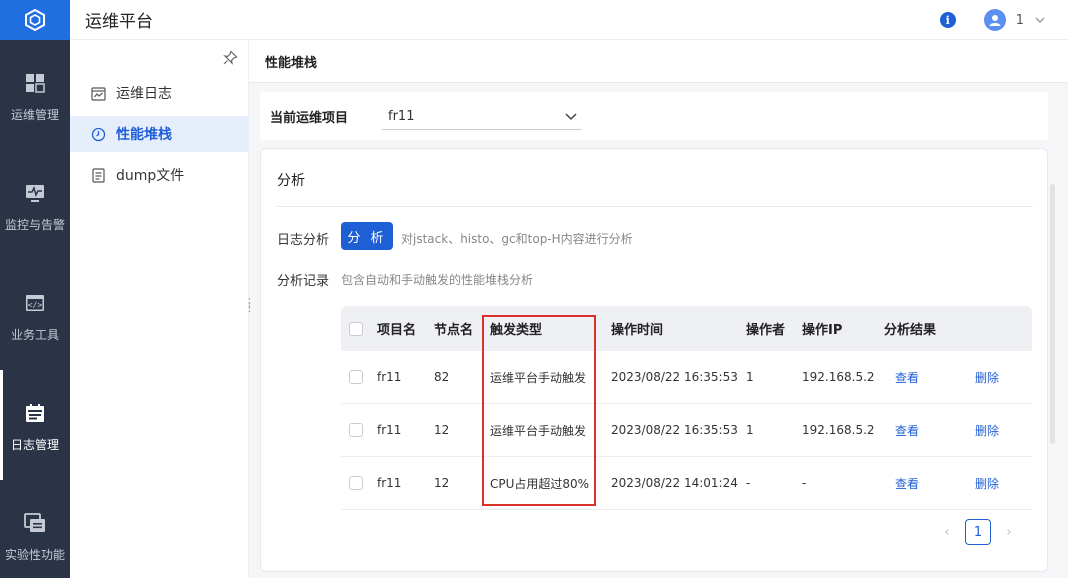  What do you see at coordinates (35, 83) in the screenshot?
I see `dashboard-icon` at bounding box center [35, 83].